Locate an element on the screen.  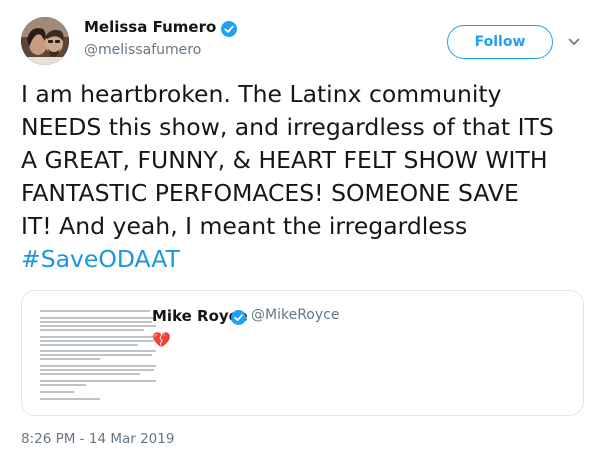
quoted-author-handle: @MikeRoyce is located at coordinates (295, 315).